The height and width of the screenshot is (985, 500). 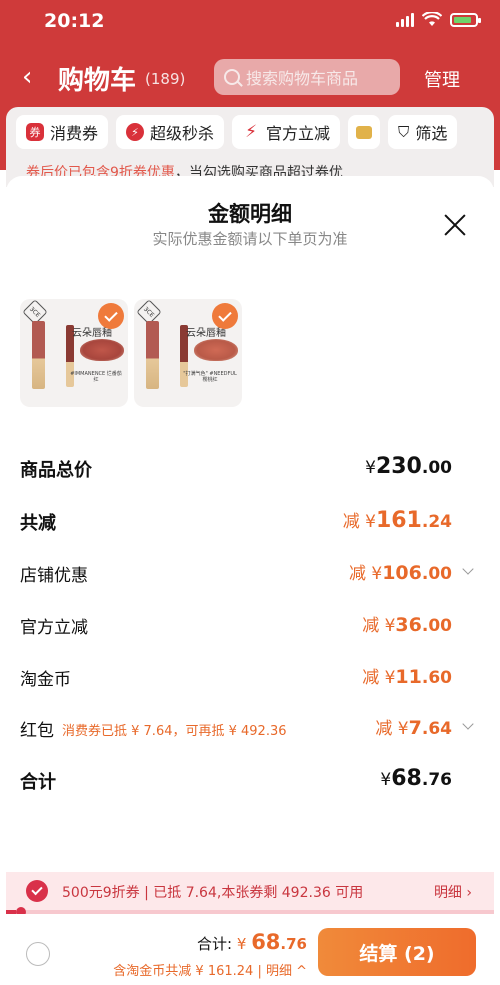 What do you see at coordinates (97, 81) in the screenshot?
I see `page-title: 购物车` at bounding box center [97, 81].